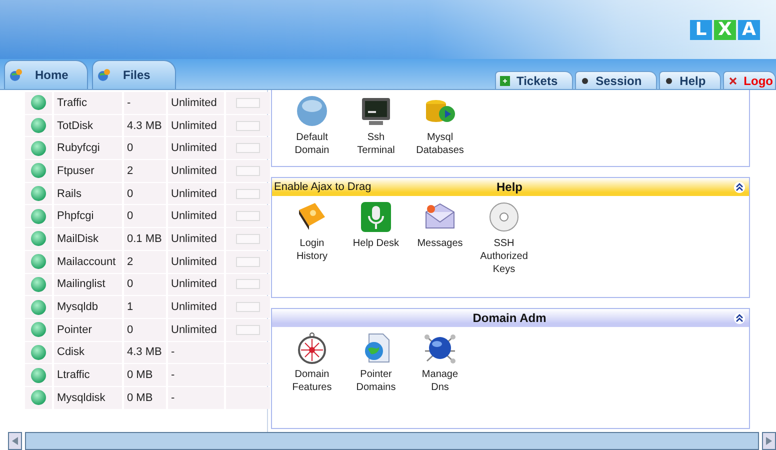  I want to click on drag-label: Enable Ajax to Drag, so click(323, 187).